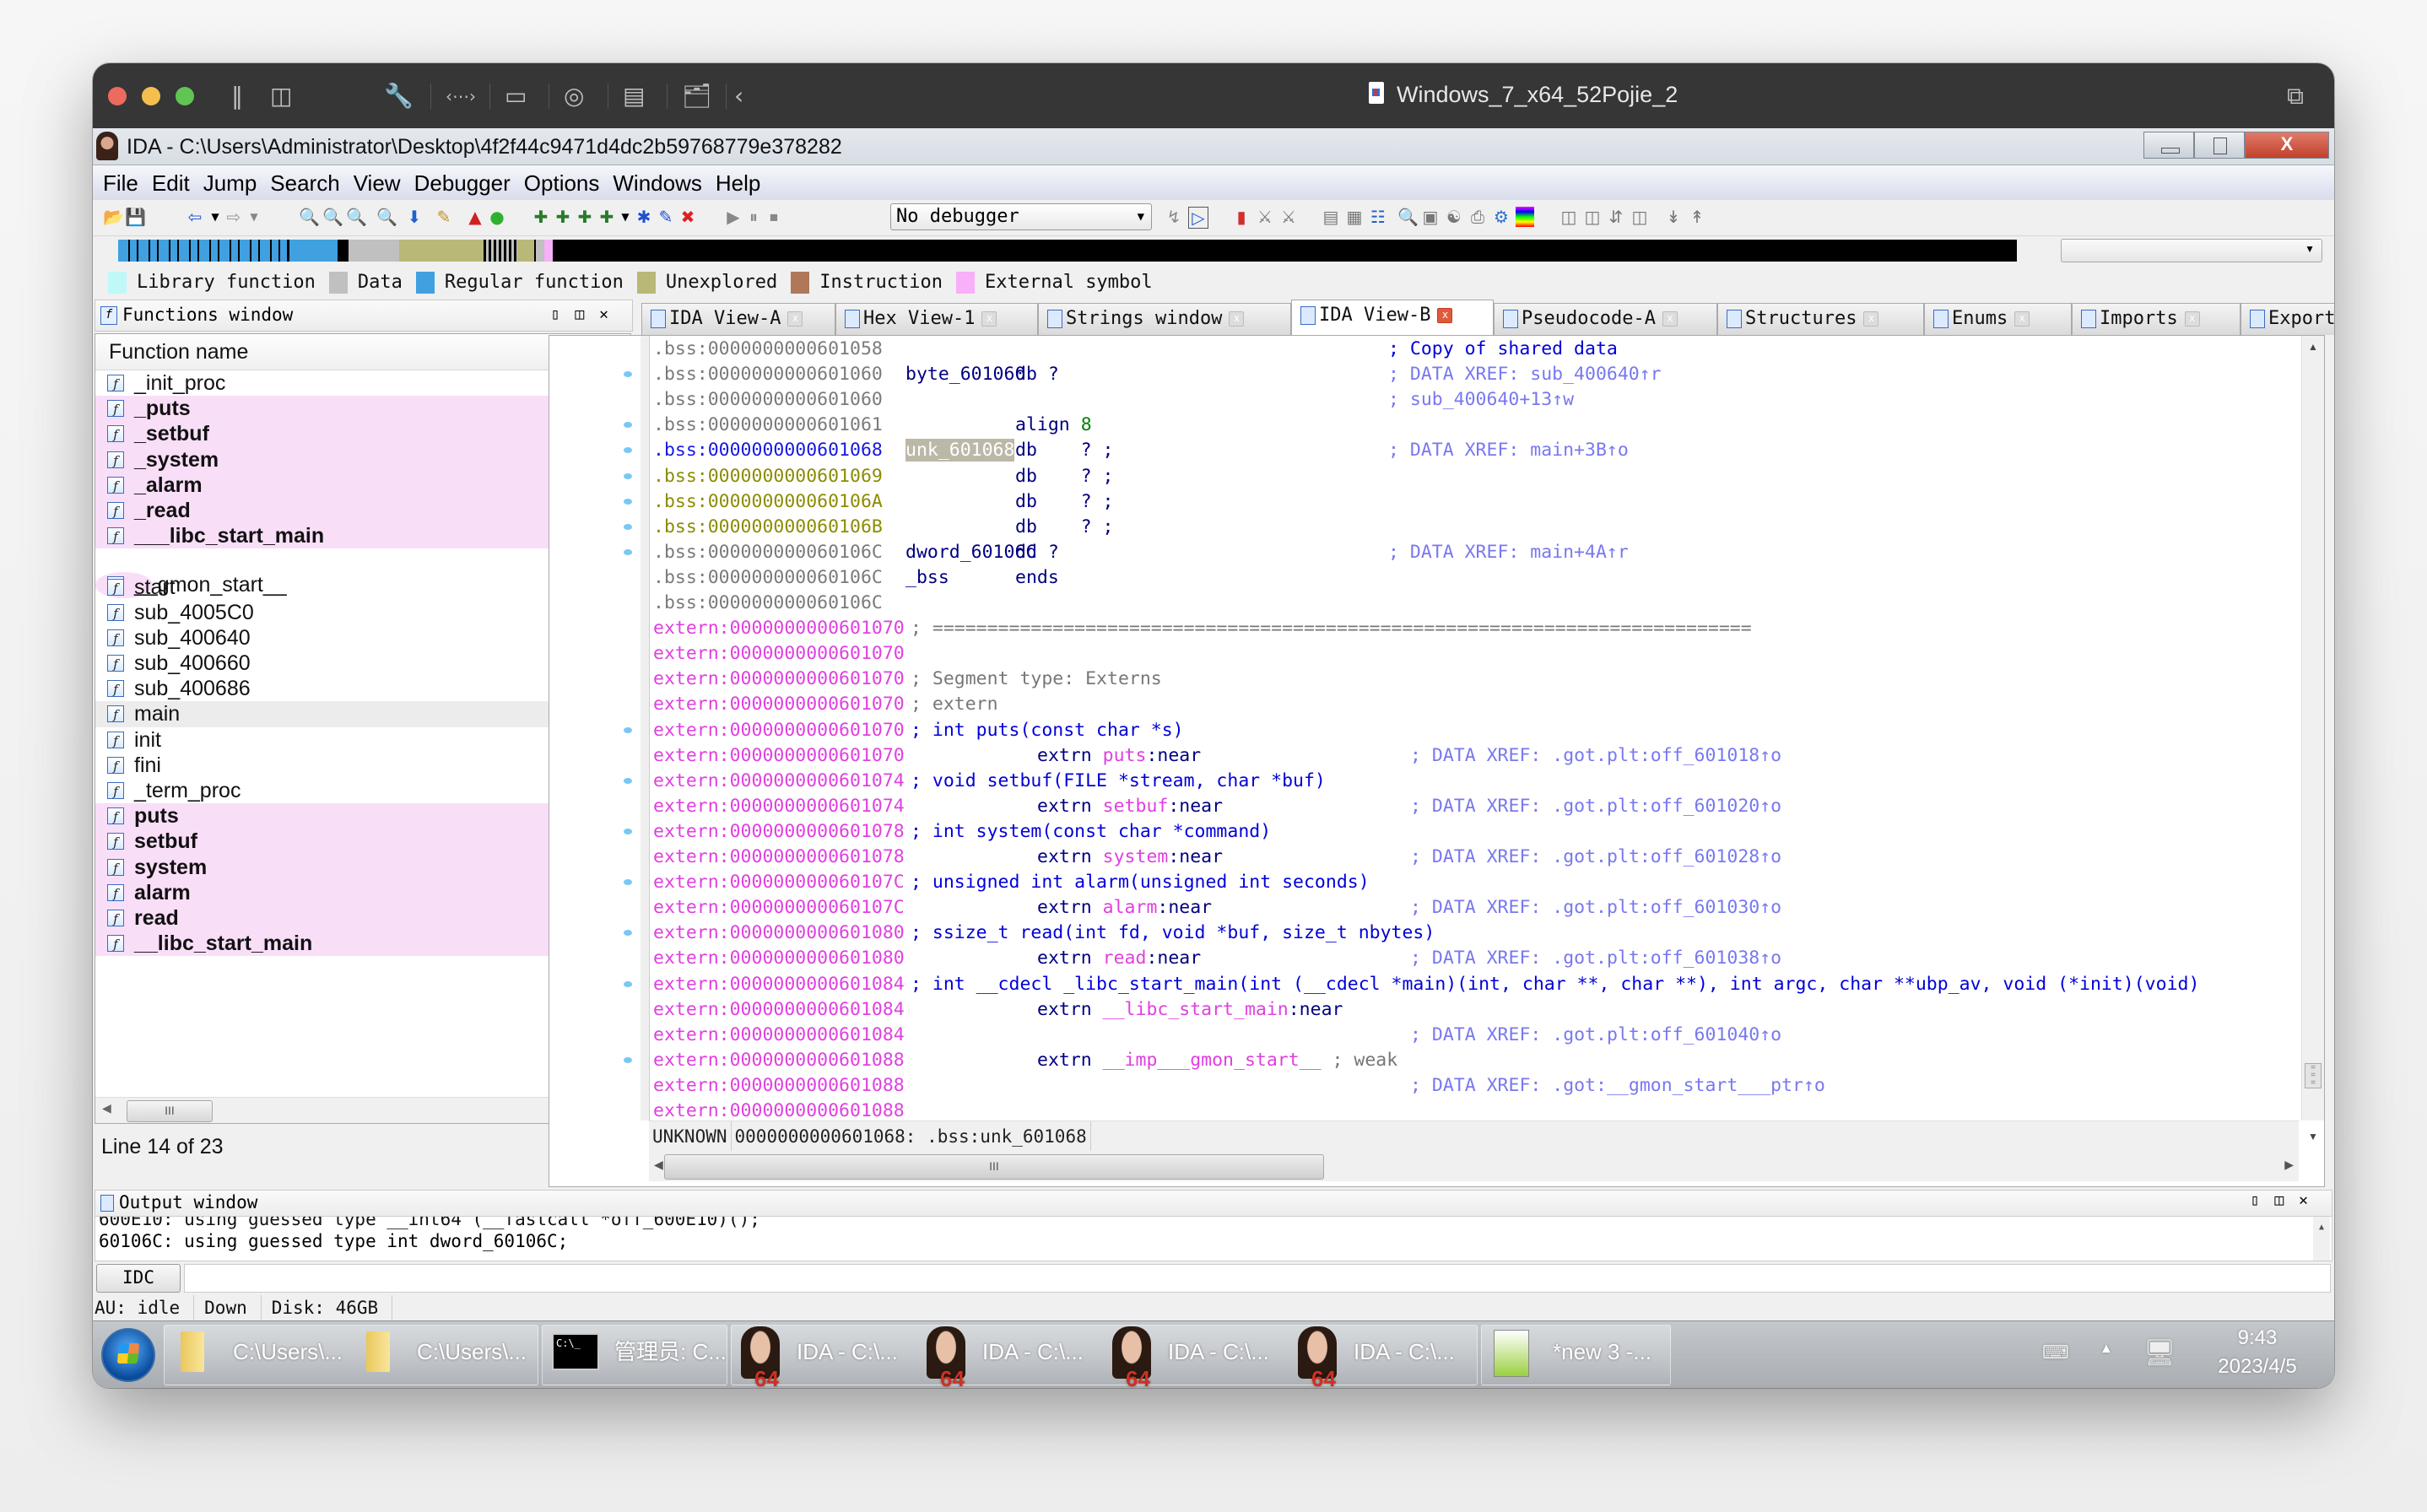  I want to click on add-struct-icon: ◫, so click(1568, 217).